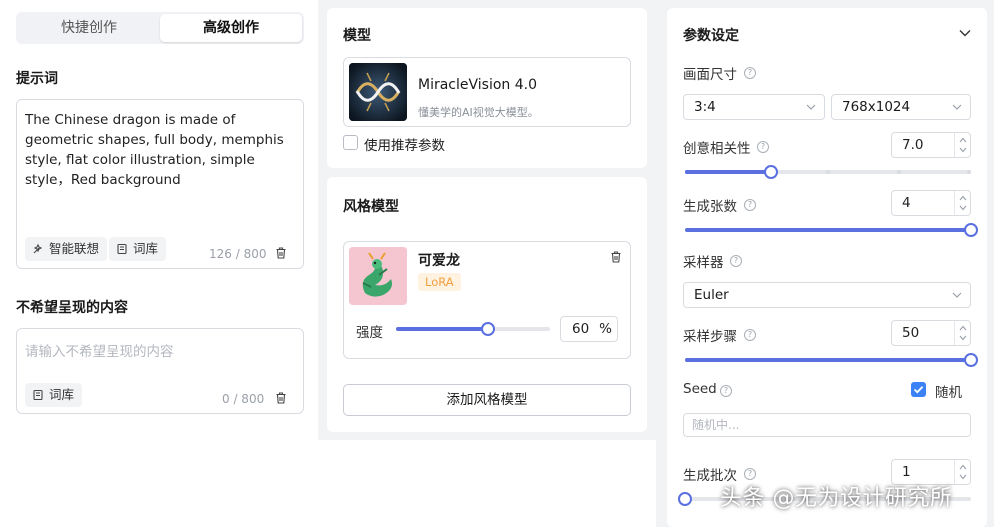 This screenshot has height=527, width=994. Describe the element at coordinates (836, 498) in the screenshot. I see `watermark-text: 头条 @无为设计研究所` at that location.